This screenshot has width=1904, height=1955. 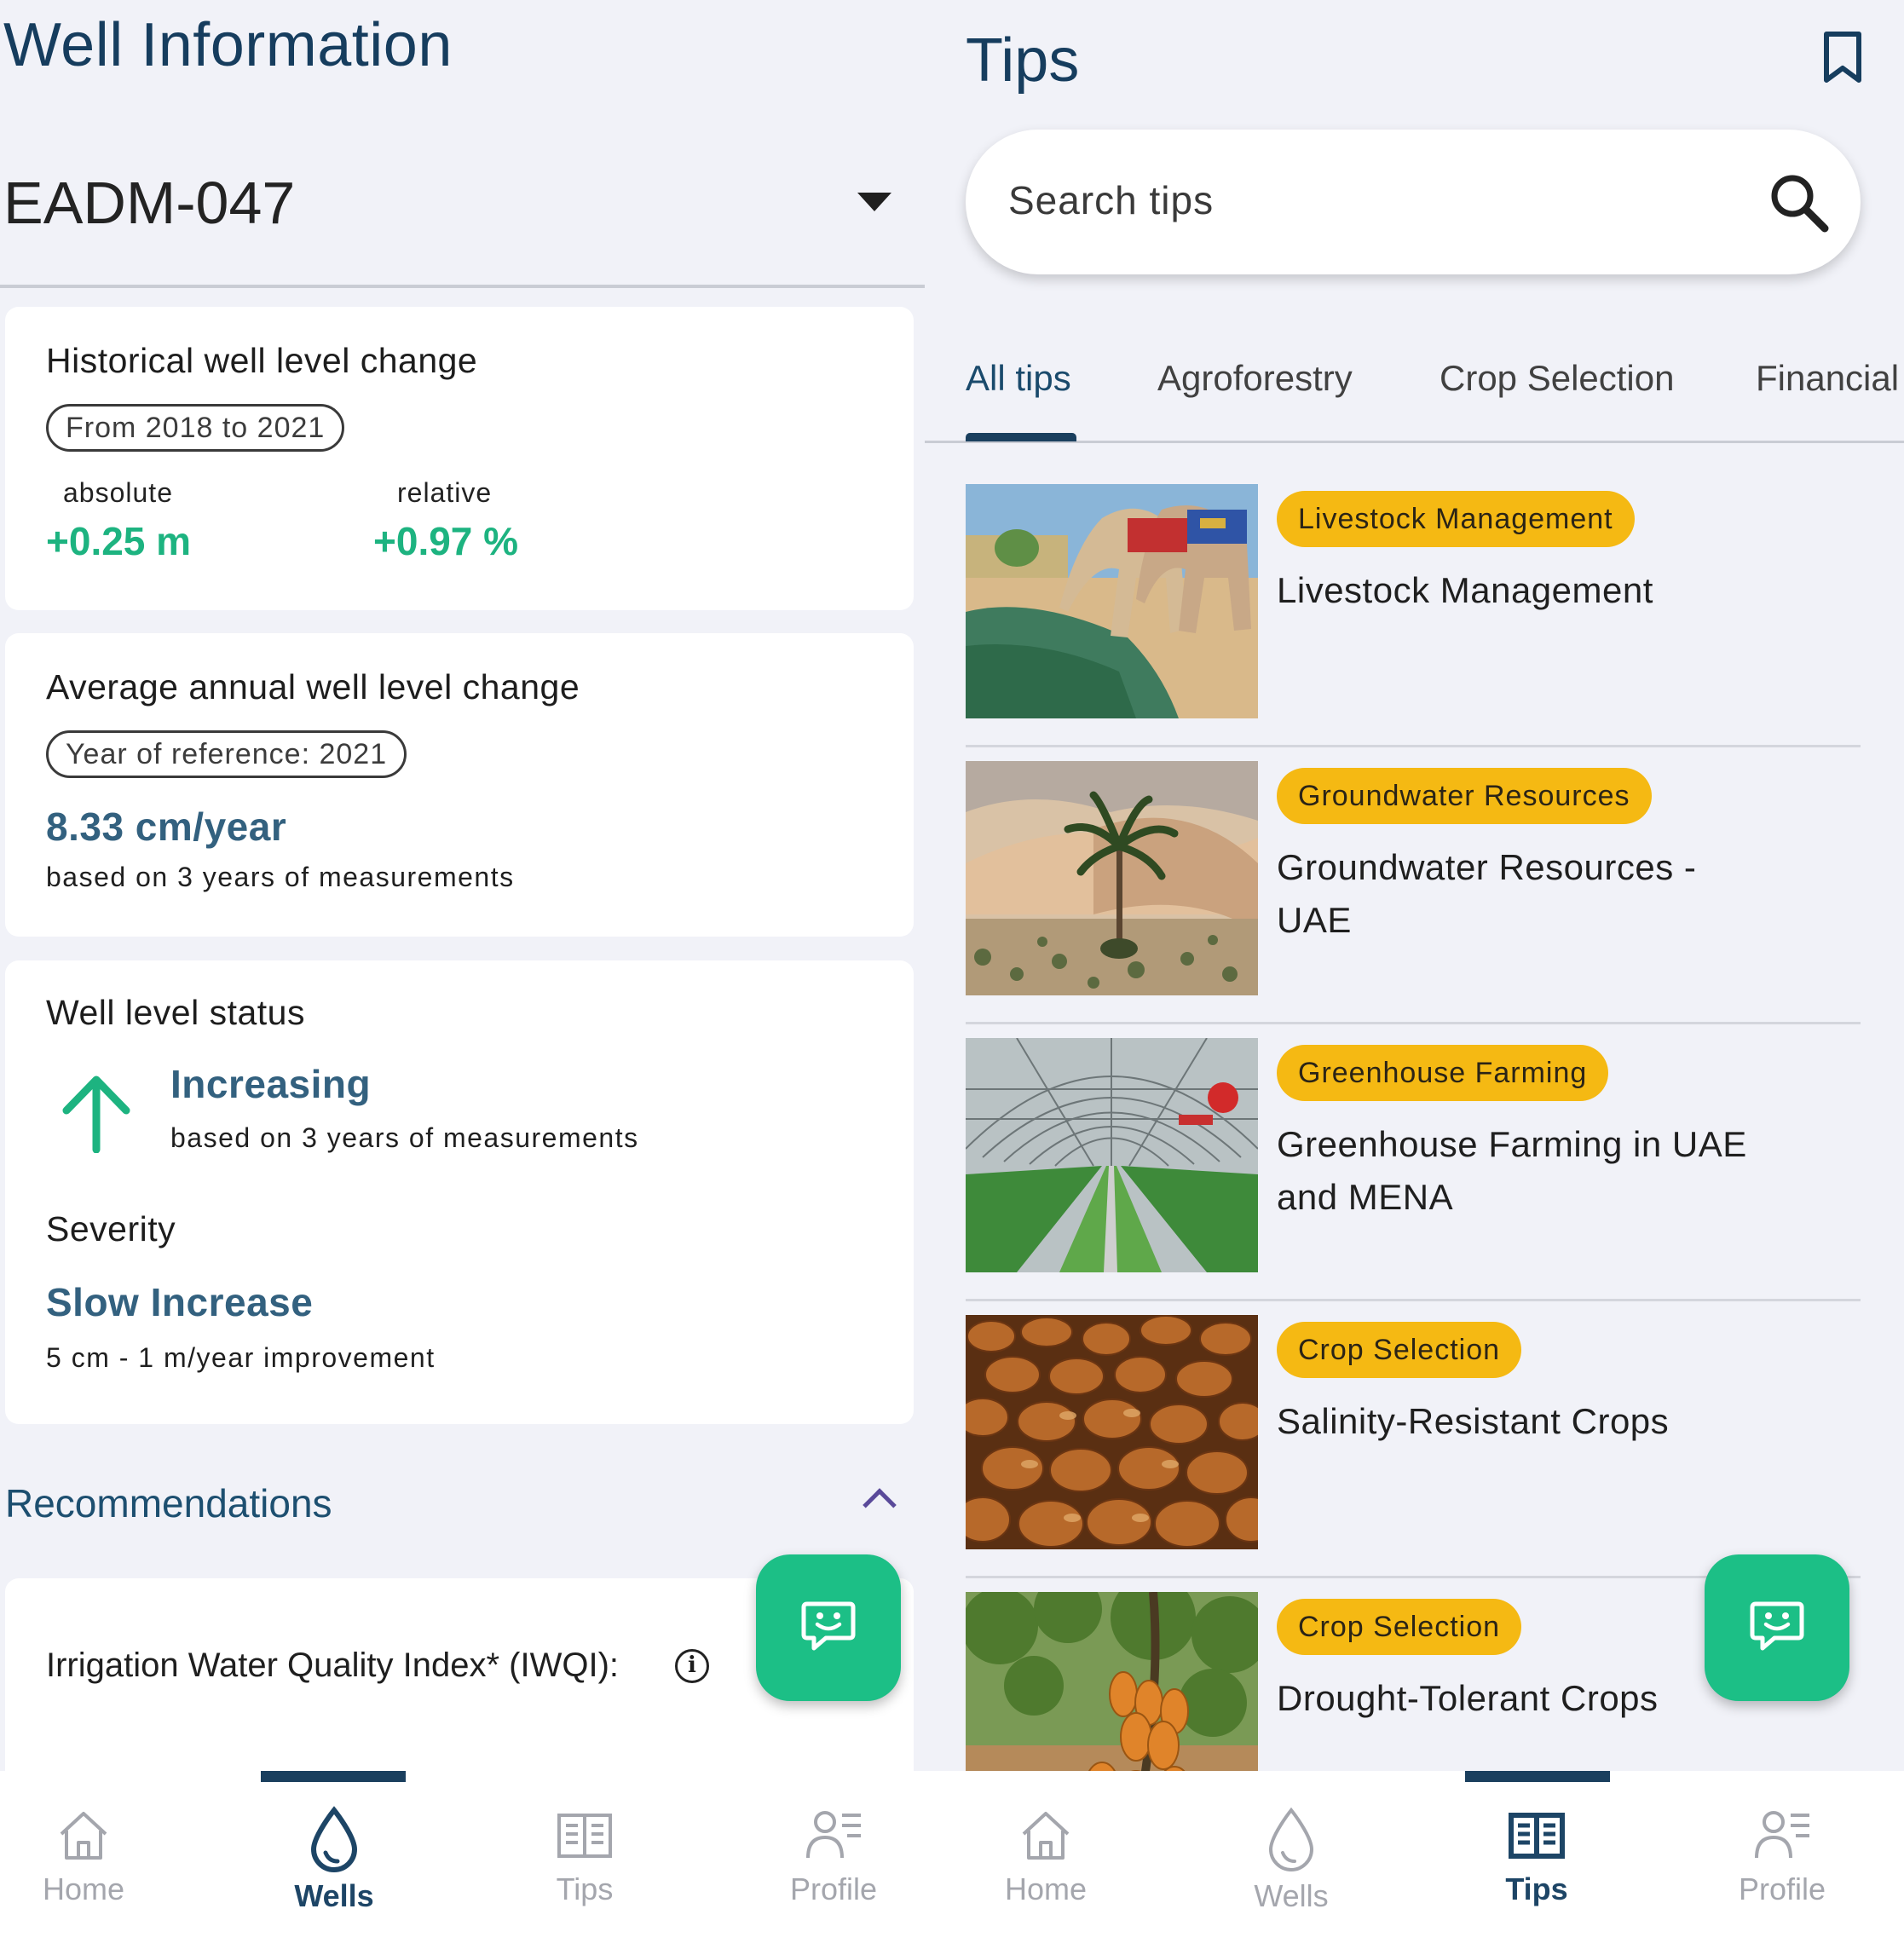 What do you see at coordinates (1112, 1432) in the screenshot?
I see `tip-image-dates` at bounding box center [1112, 1432].